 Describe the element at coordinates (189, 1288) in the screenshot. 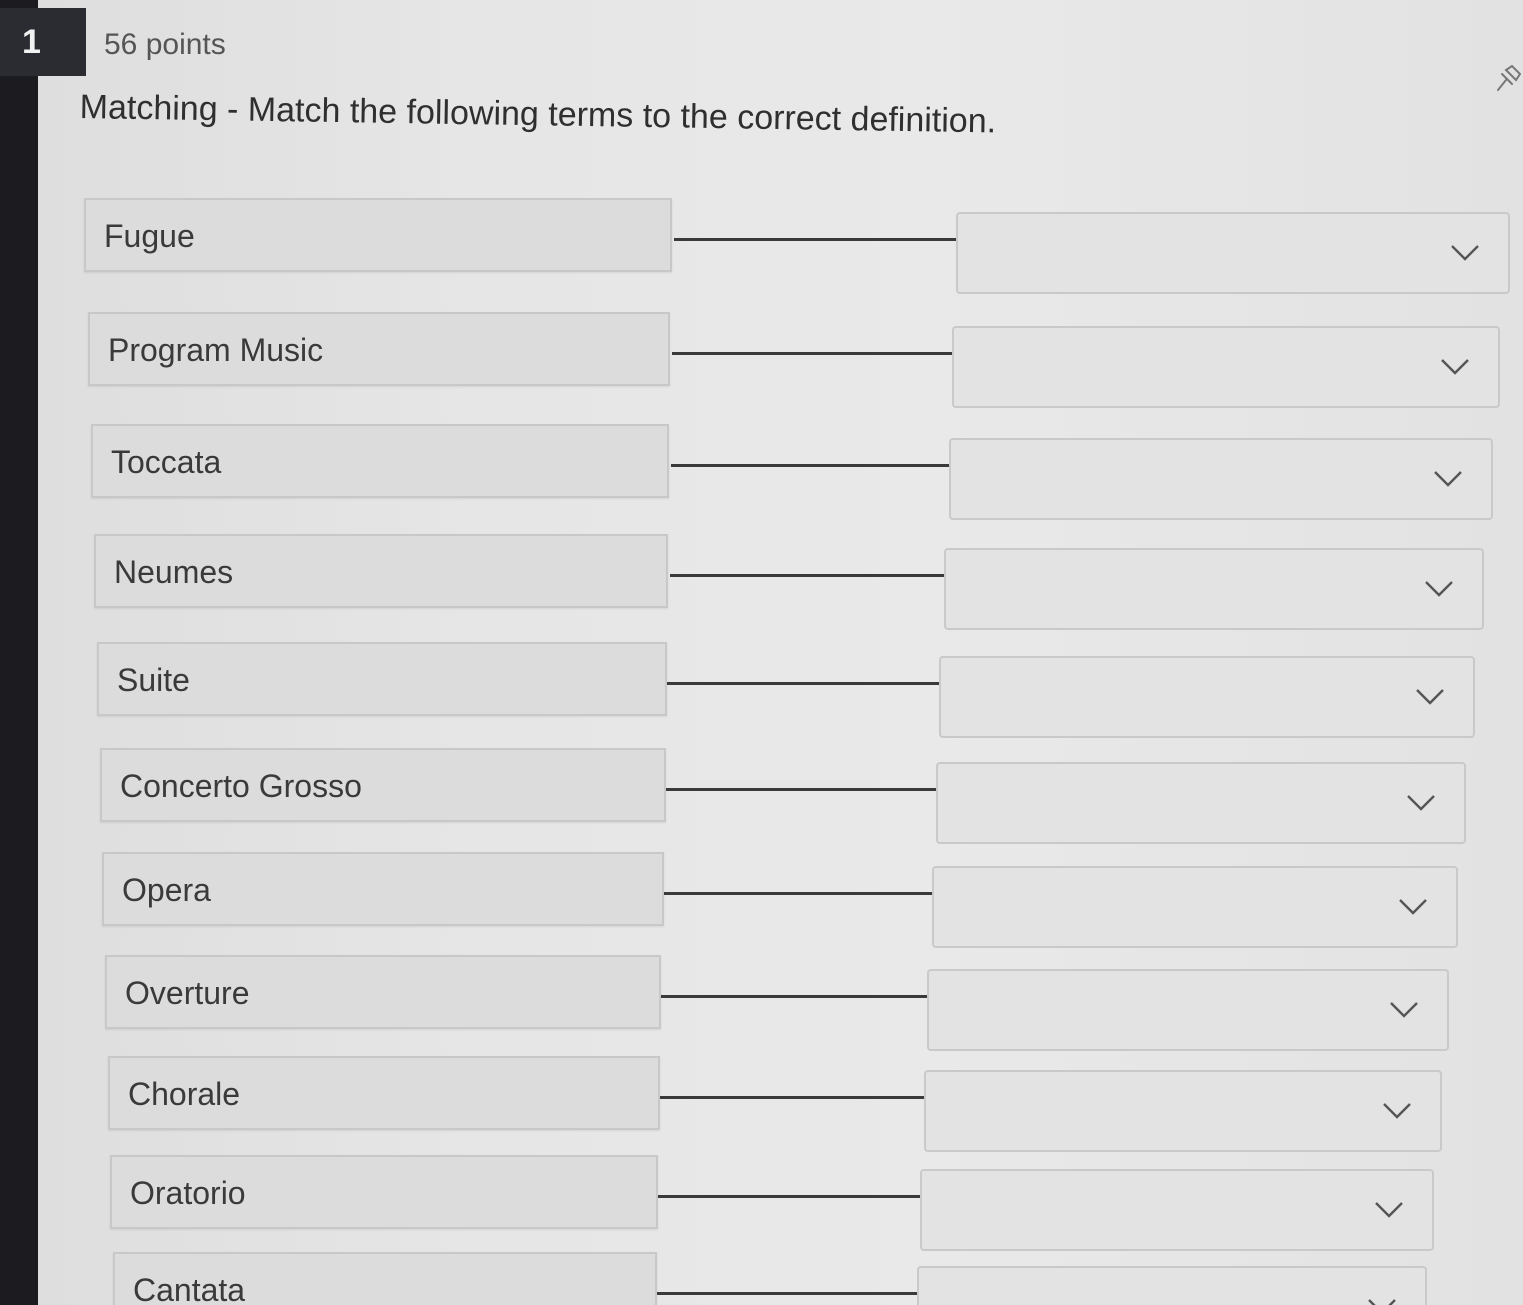

I see `term-label: Cantata` at that location.